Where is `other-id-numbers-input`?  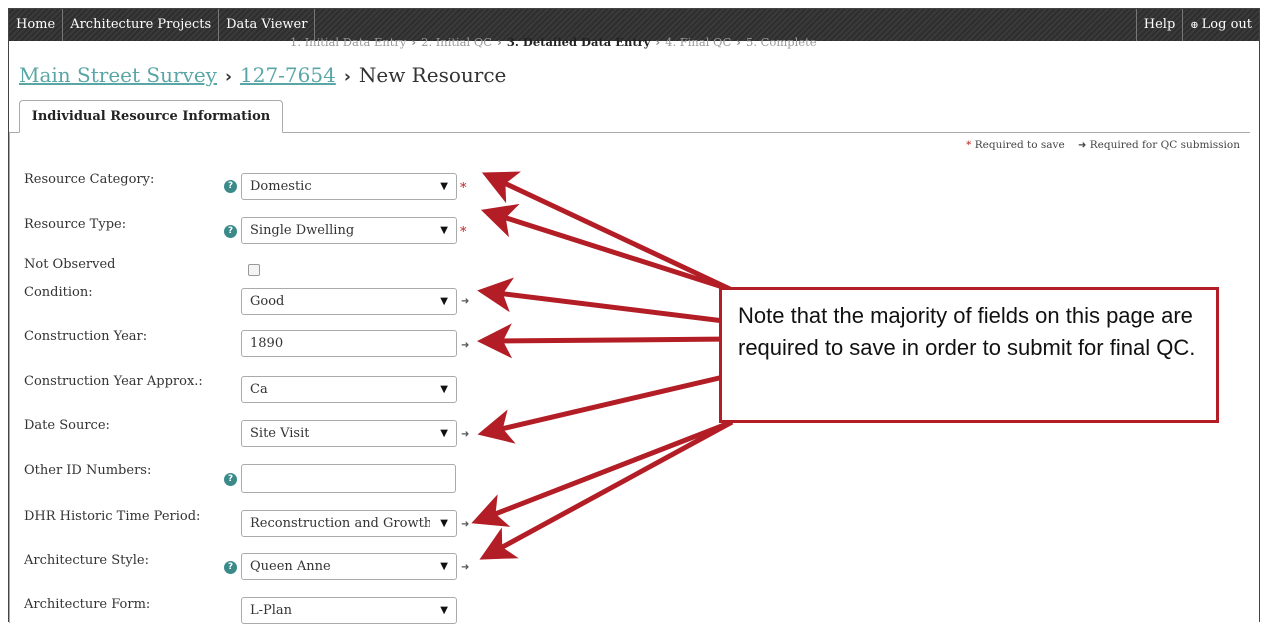 other-id-numbers-input is located at coordinates (348, 478).